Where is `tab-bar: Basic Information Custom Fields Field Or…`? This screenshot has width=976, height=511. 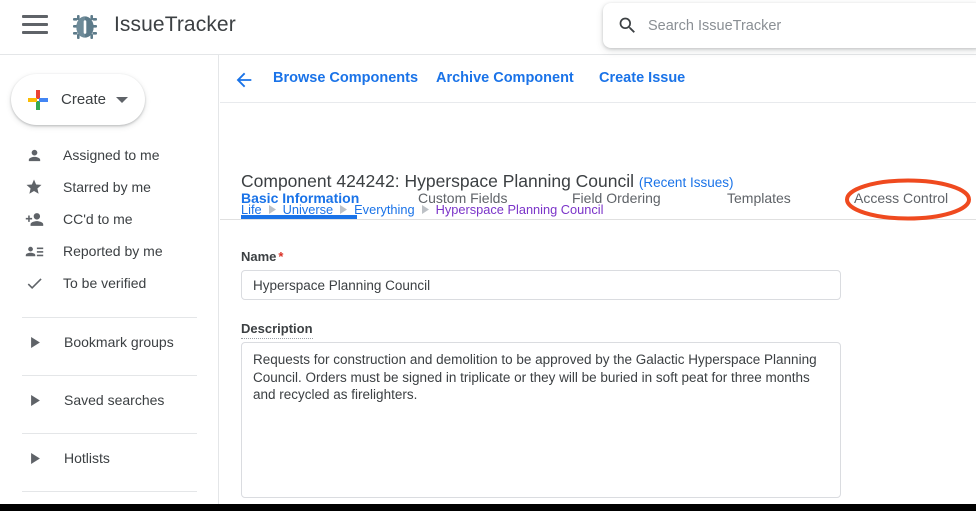 tab-bar: Basic Information Custom Fields Field Or… is located at coordinates (598, 202).